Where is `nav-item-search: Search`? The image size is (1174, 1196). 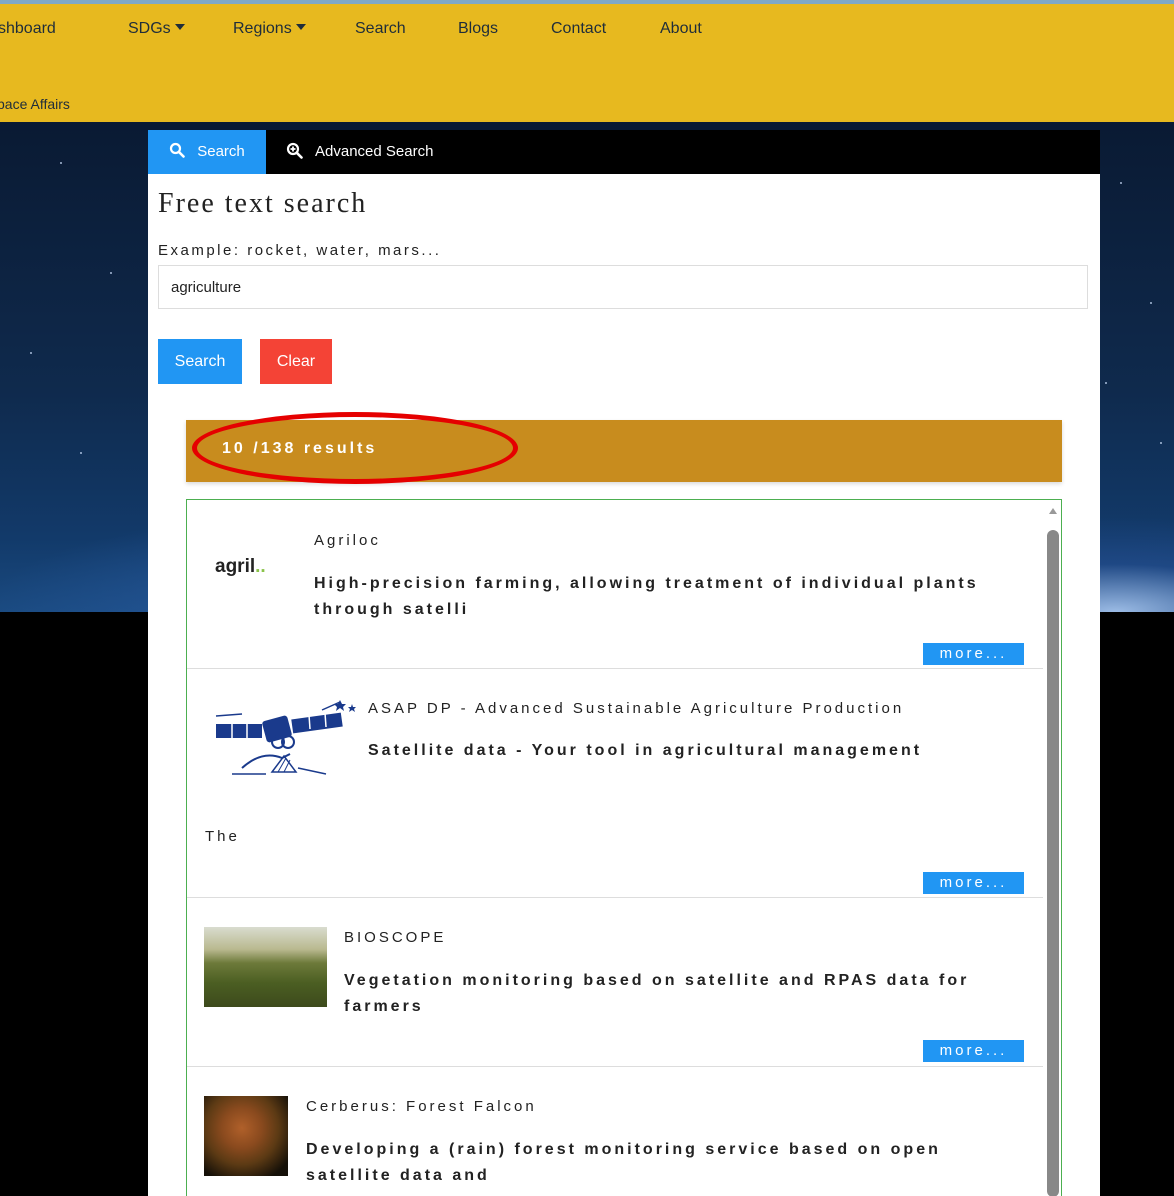 nav-item-search: Search is located at coordinates (380, 29).